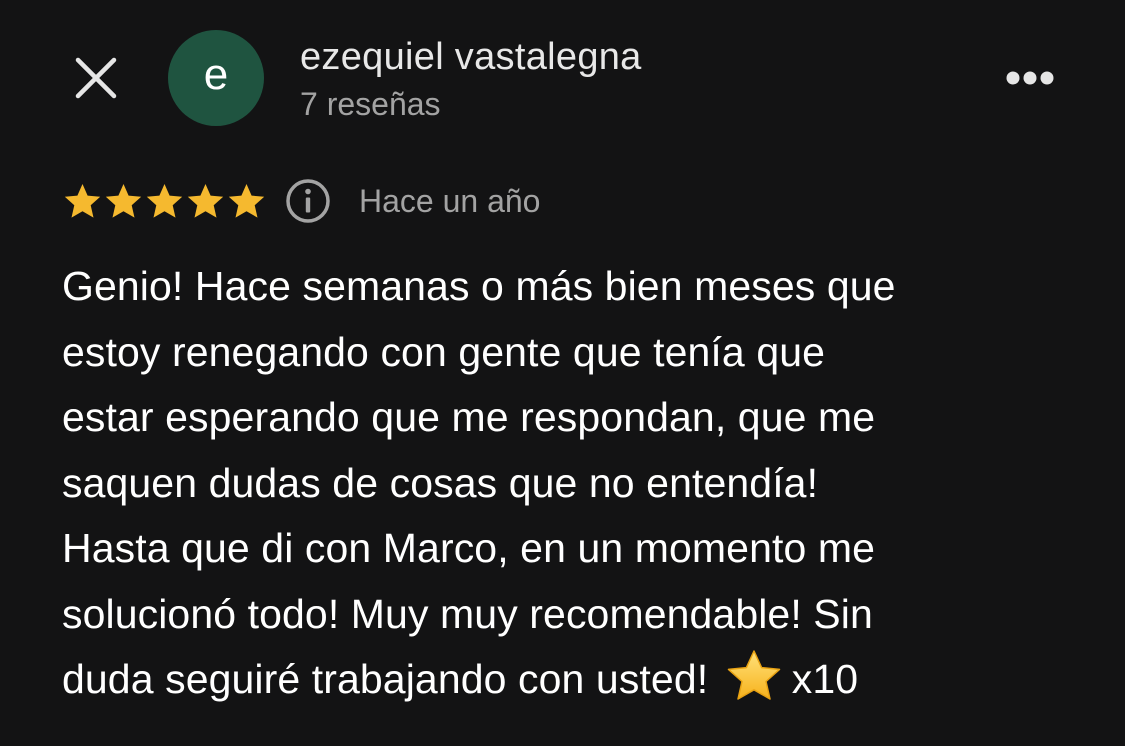 The width and height of the screenshot is (1125, 746). What do you see at coordinates (469, 548) in the screenshot?
I see `review-text-line: Hasta que di con Marco, en un momento me` at bounding box center [469, 548].